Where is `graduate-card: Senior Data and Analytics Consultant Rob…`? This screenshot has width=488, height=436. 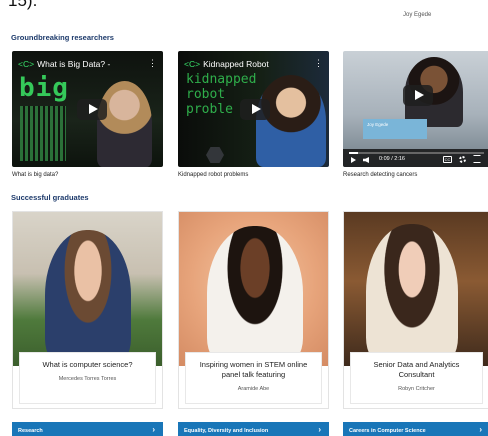 graduate-card: Senior Data and Analytics Consultant Rob… is located at coordinates (415, 310).